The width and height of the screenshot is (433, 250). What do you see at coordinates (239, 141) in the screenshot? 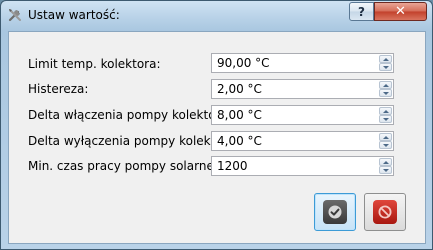
I see `pump-off-delta-value: 4,00 °C` at bounding box center [239, 141].